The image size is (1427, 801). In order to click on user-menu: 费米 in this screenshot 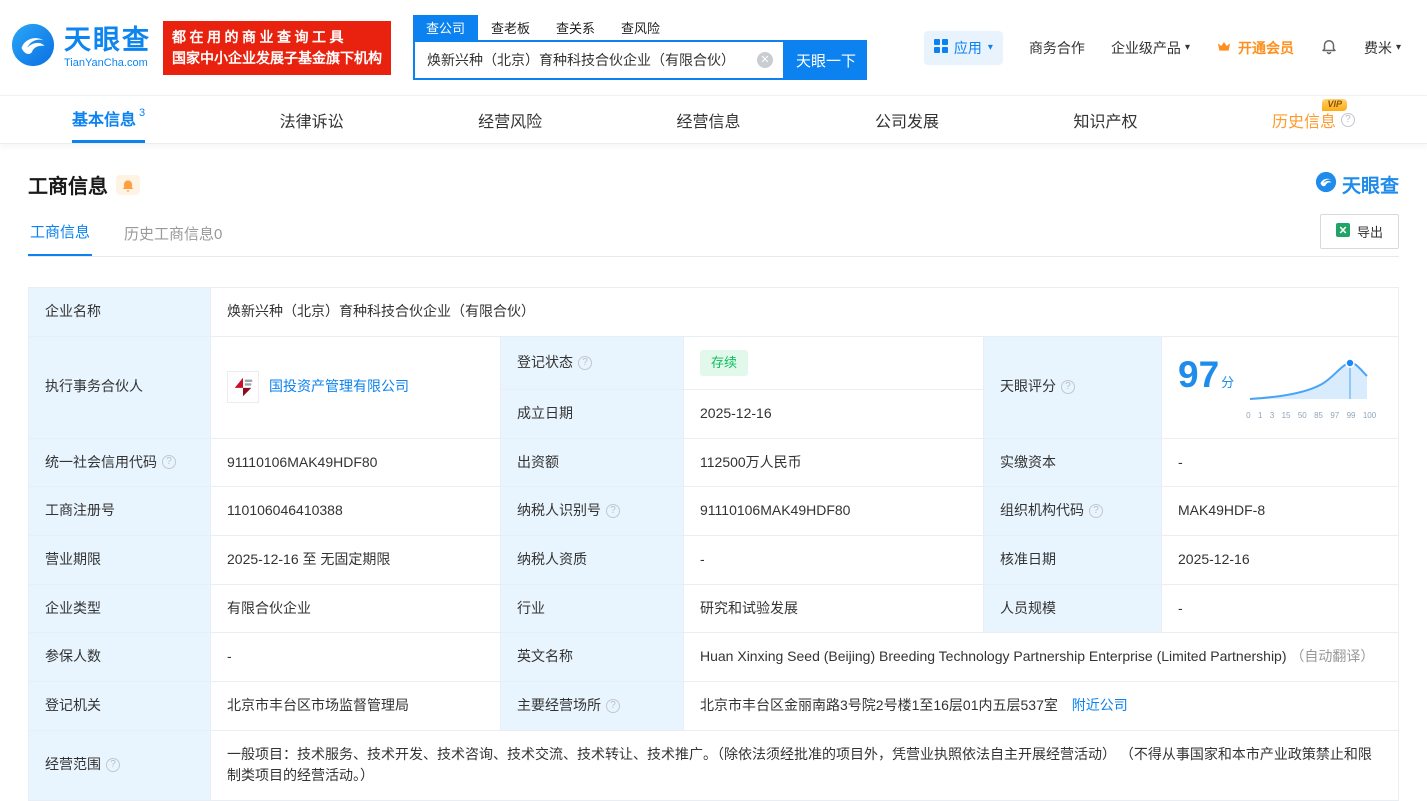, I will do `click(1382, 48)`.